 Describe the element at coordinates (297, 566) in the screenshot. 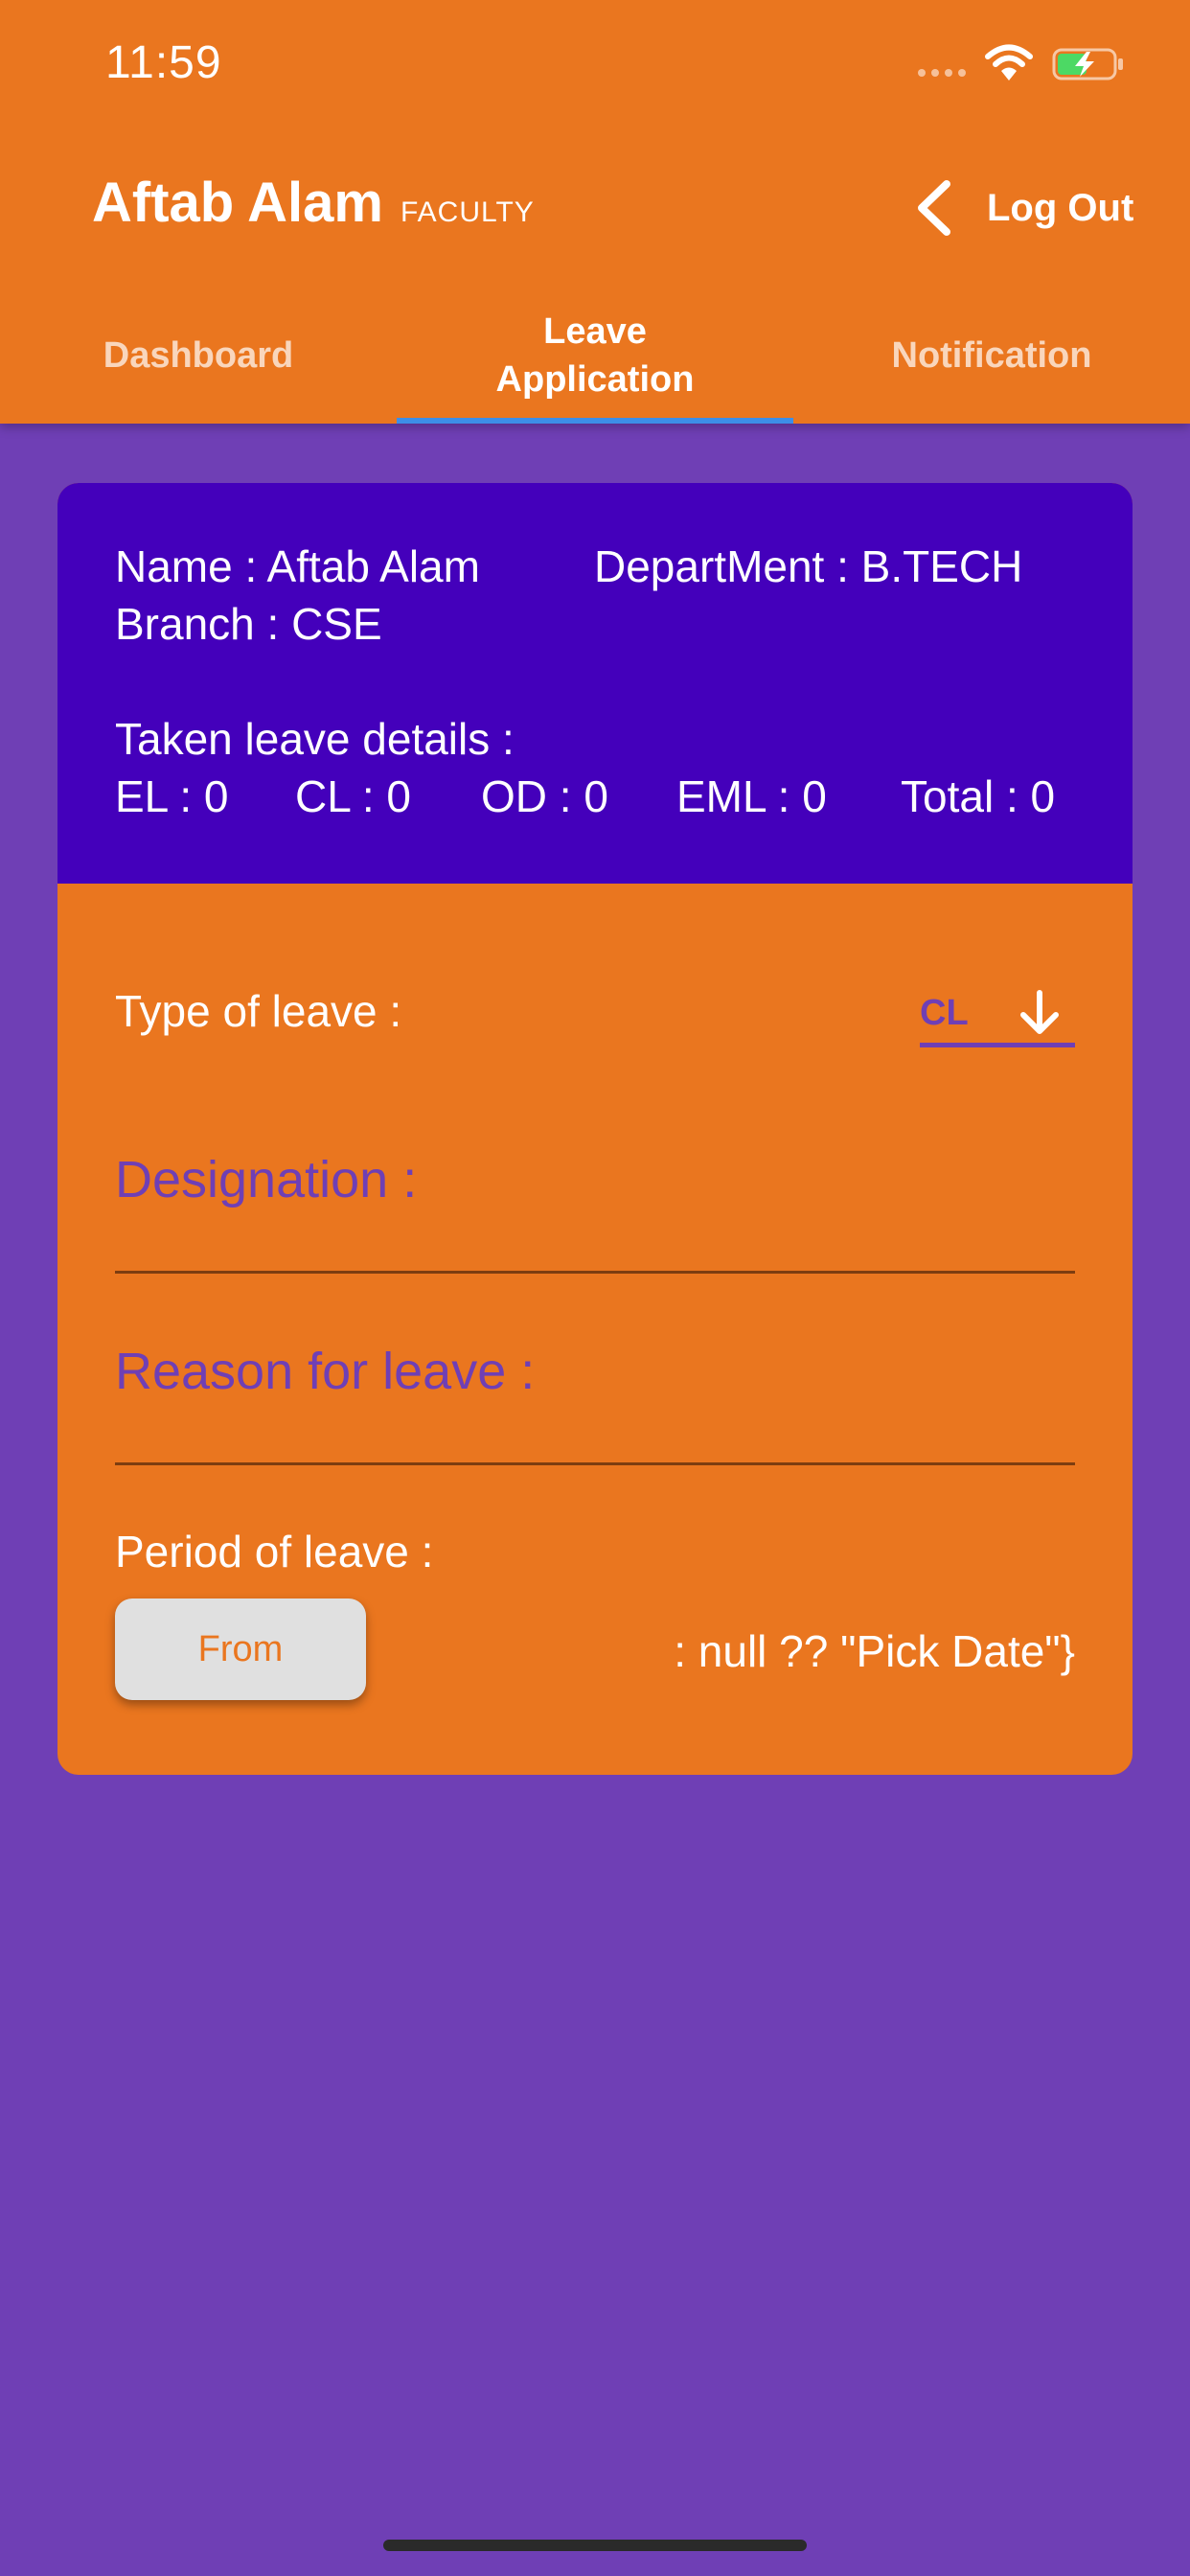

I see `profile-name: Name : Aftab Alam` at that location.